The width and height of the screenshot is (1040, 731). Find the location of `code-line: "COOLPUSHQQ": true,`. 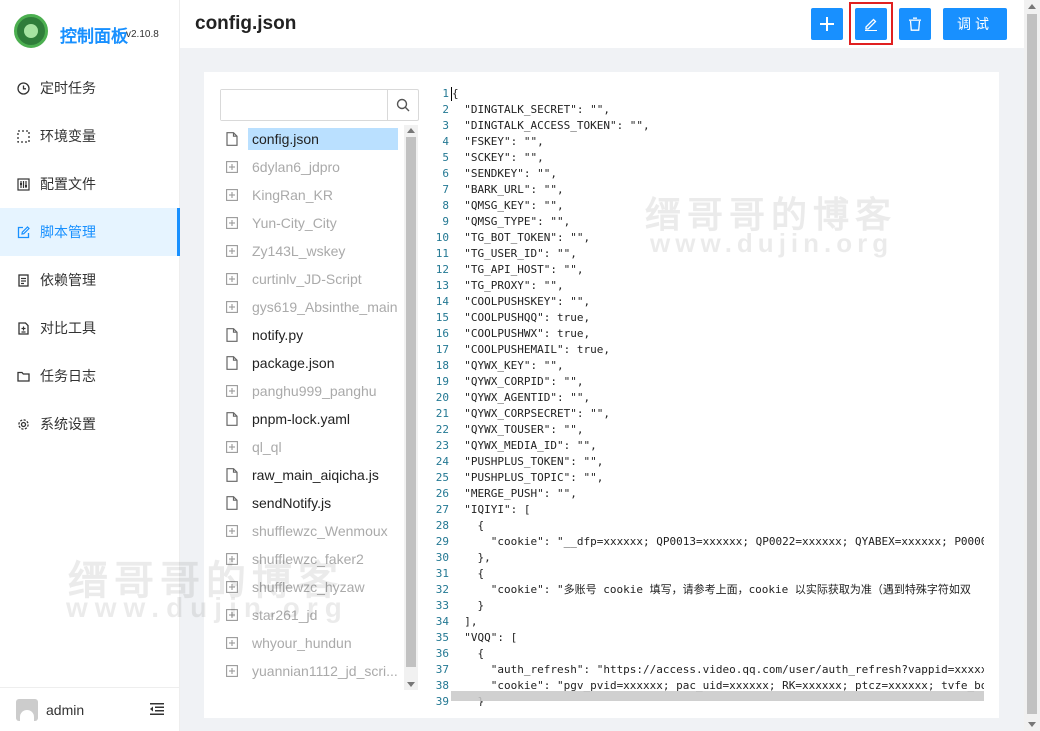

code-line: "COOLPUSHQQ": true, is located at coordinates (521, 317).